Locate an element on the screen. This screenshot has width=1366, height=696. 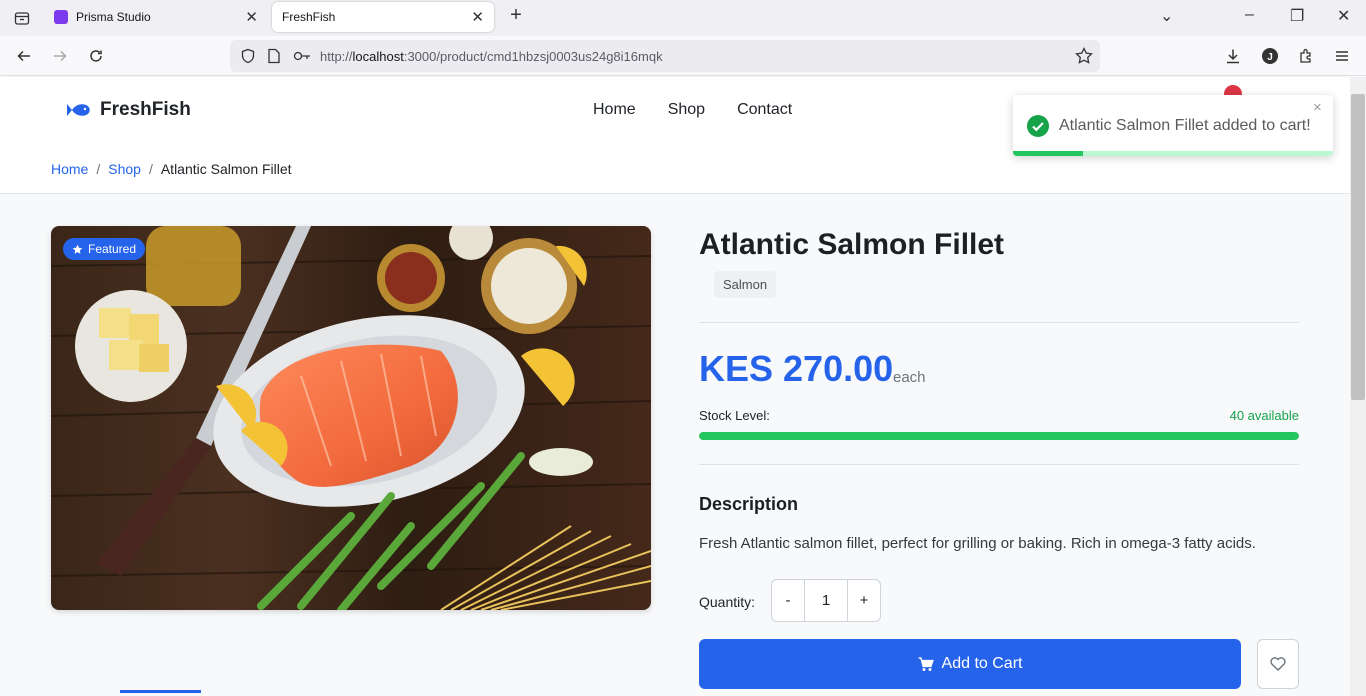
nav-home: Home is located at coordinates (614, 110).